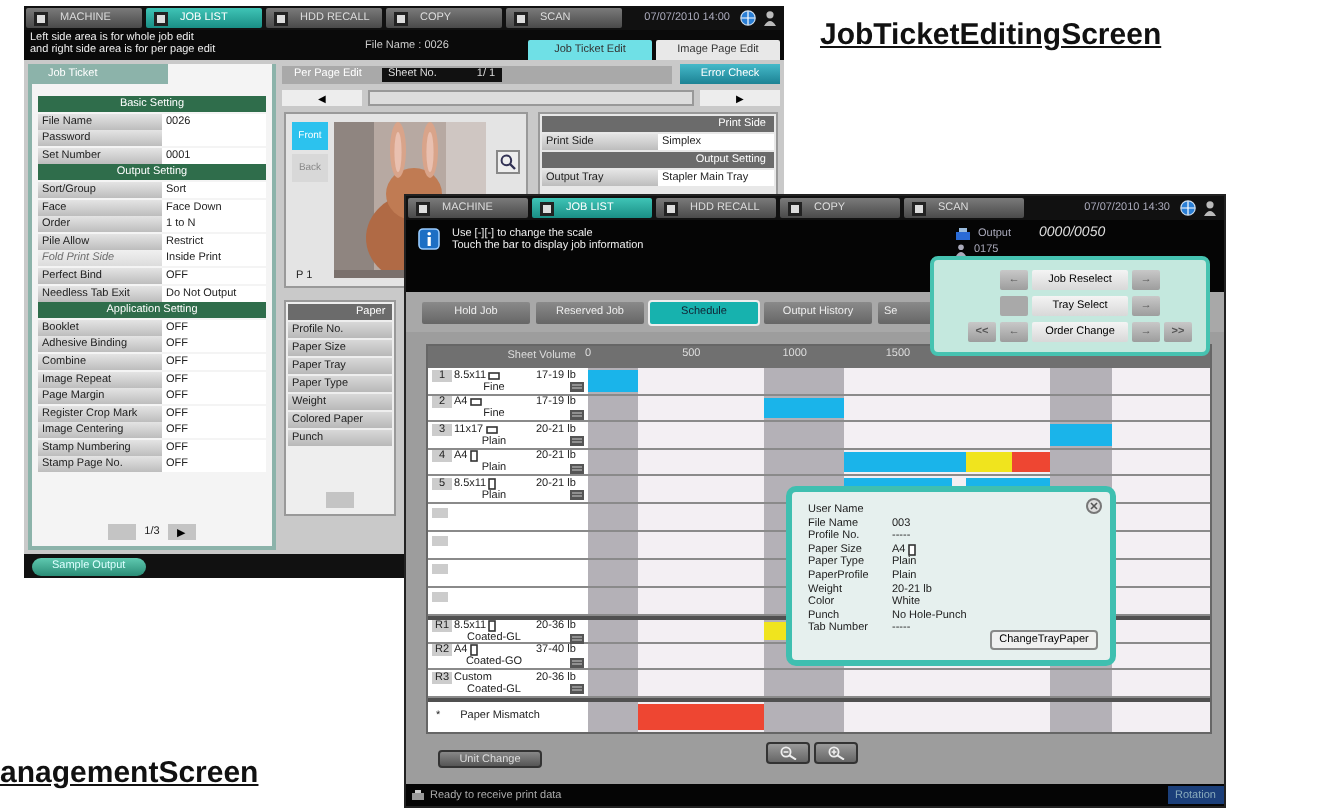 This screenshot has height=812, width=1336. I want to click on zoom-in-button, so click(836, 752).